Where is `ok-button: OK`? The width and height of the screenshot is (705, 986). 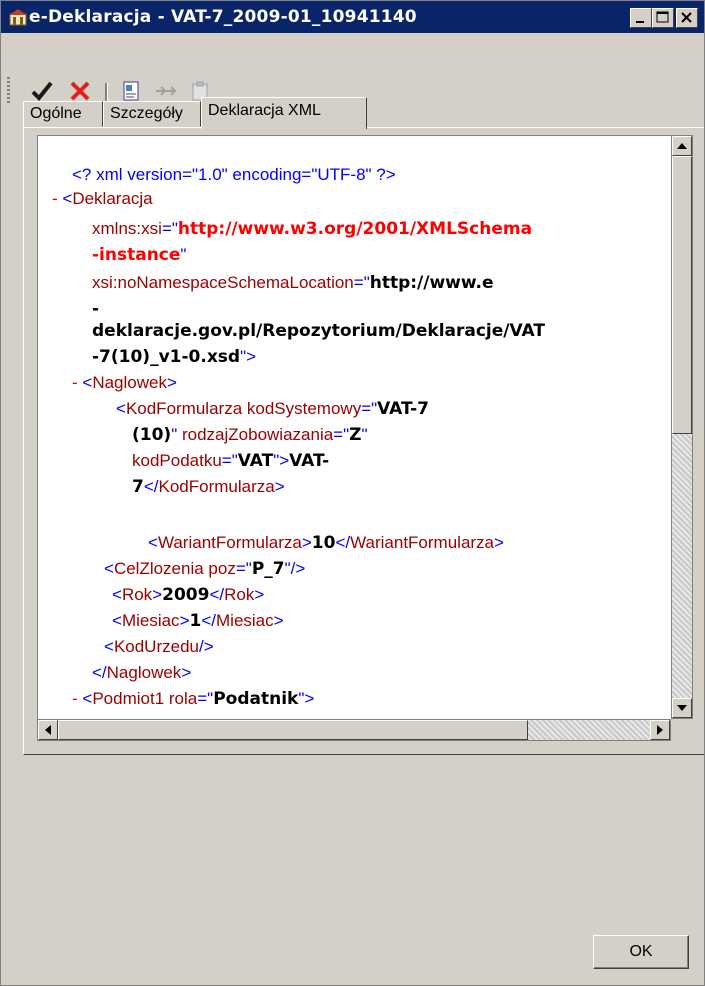 ok-button: OK is located at coordinates (641, 952).